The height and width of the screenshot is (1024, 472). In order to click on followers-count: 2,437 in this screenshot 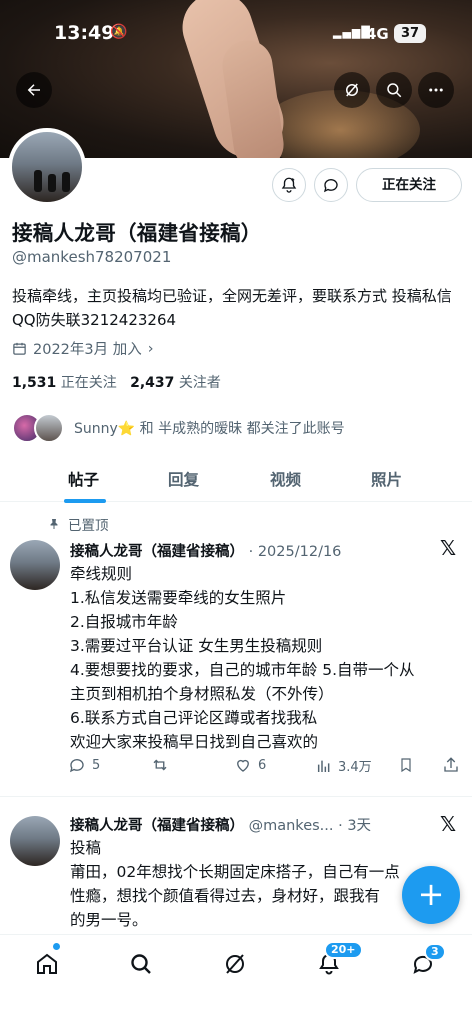, I will do `click(152, 383)`.